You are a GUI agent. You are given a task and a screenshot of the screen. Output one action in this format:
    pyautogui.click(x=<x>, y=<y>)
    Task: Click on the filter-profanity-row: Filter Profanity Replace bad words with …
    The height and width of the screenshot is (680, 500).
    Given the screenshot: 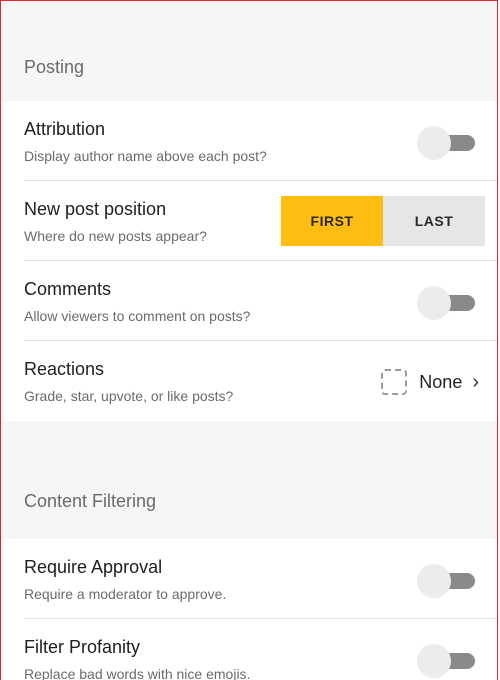 What is the action you would take?
    pyautogui.click(x=260, y=649)
    